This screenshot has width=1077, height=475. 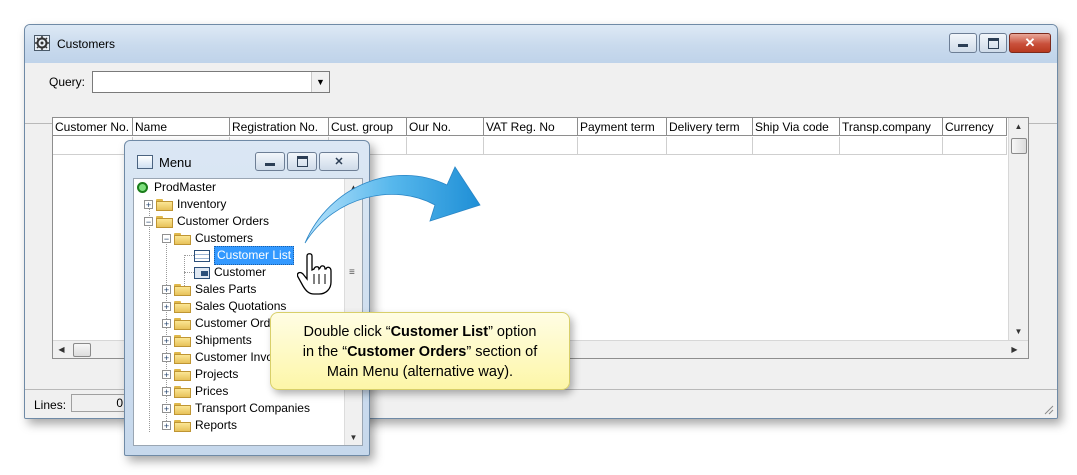 I want to click on tree-node-prices: + Prices, so click(x=195, y=391).